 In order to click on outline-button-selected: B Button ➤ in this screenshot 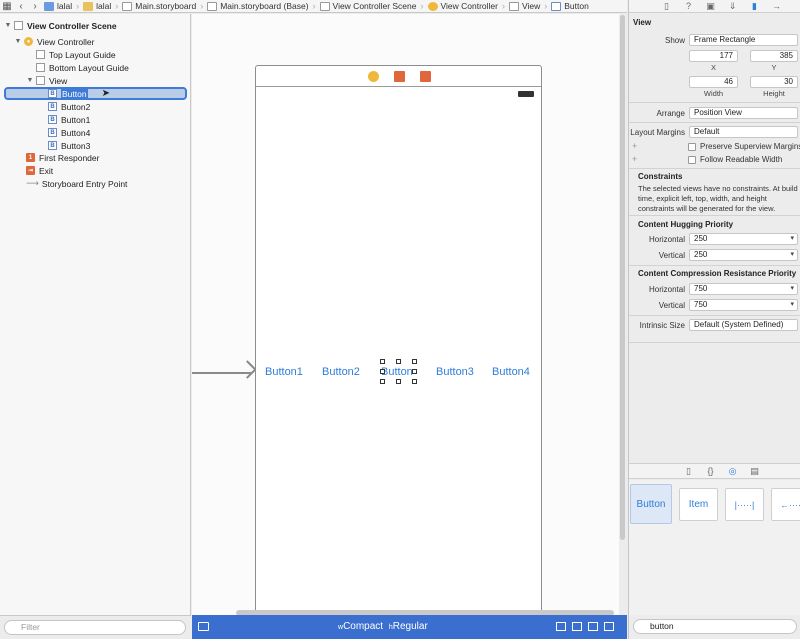, I will do `click(79, 93)`.